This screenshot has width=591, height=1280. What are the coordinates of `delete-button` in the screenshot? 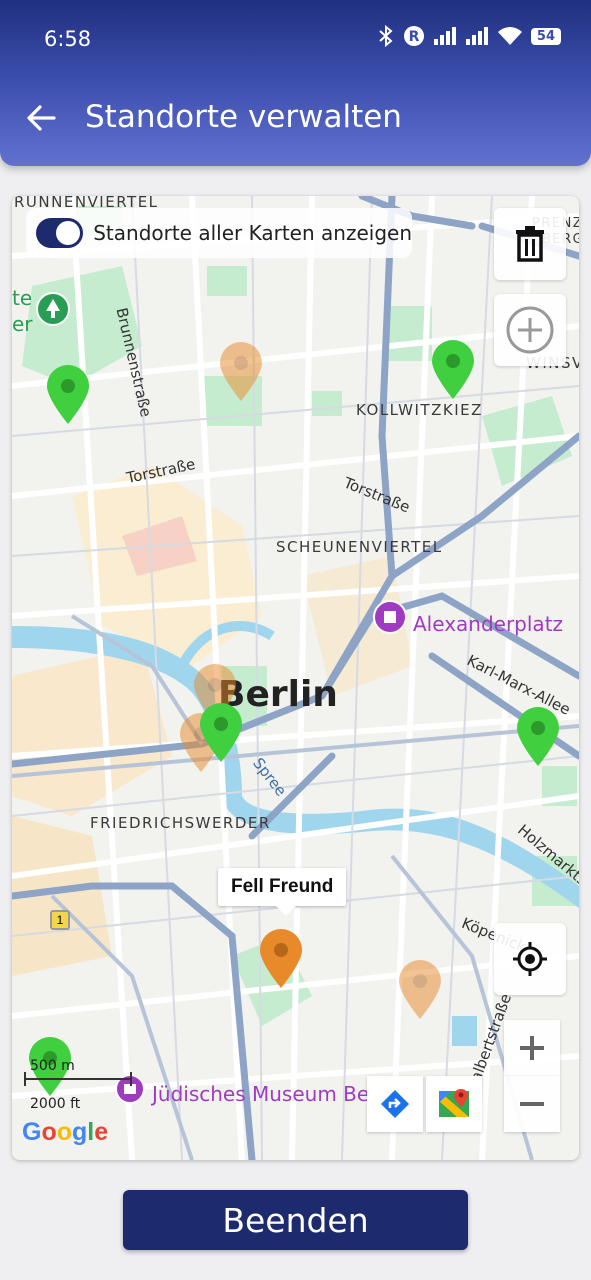 It's located at (530, 244).